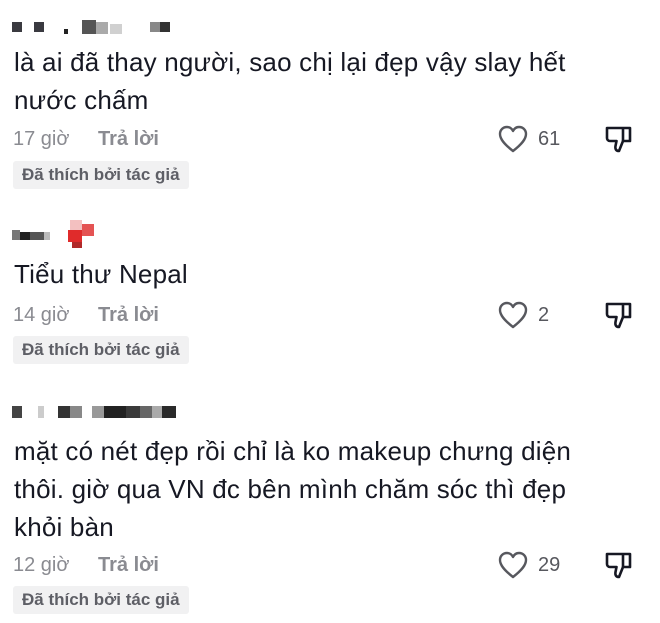  I want to click on comment-meta: 12 giờ Trả lời 29, so click(333, 565).